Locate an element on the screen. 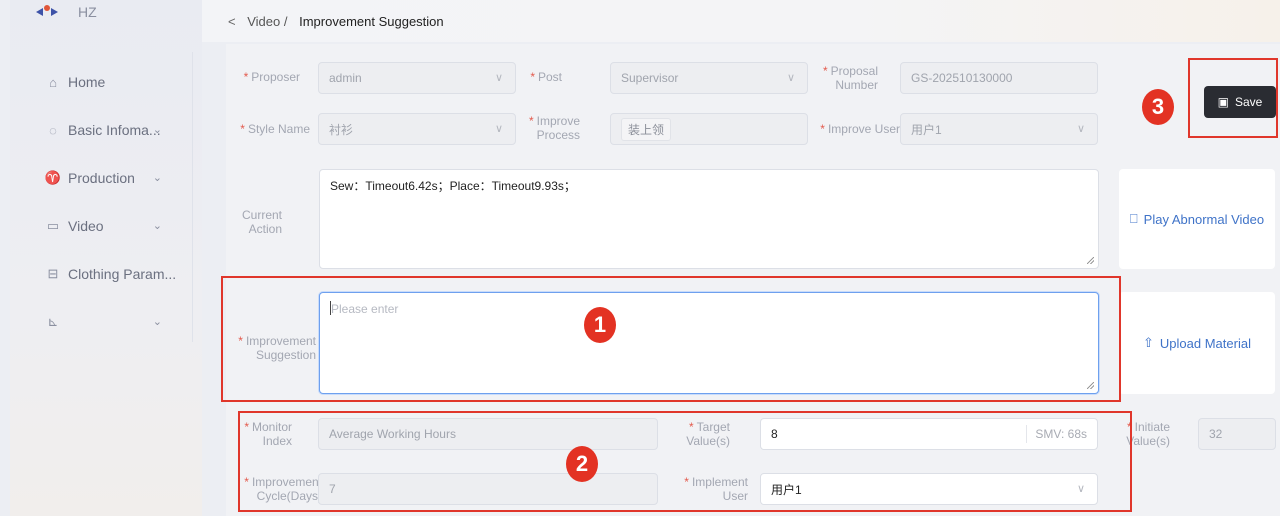 The image size is (1280, 516). style-name-label: * Style Name is located at coordinates (275, 129).